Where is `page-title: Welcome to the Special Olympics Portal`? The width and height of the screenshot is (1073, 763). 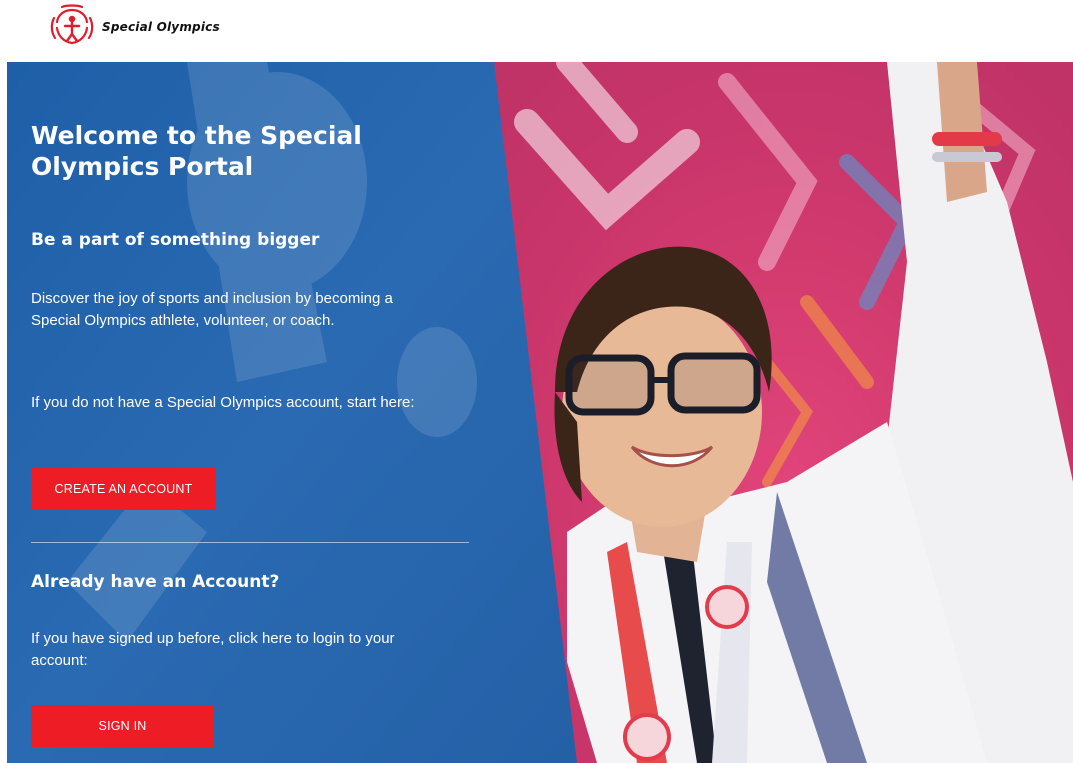 page-title: Welcome to the Special Olympics Portal is located at coordinates (196, 151).